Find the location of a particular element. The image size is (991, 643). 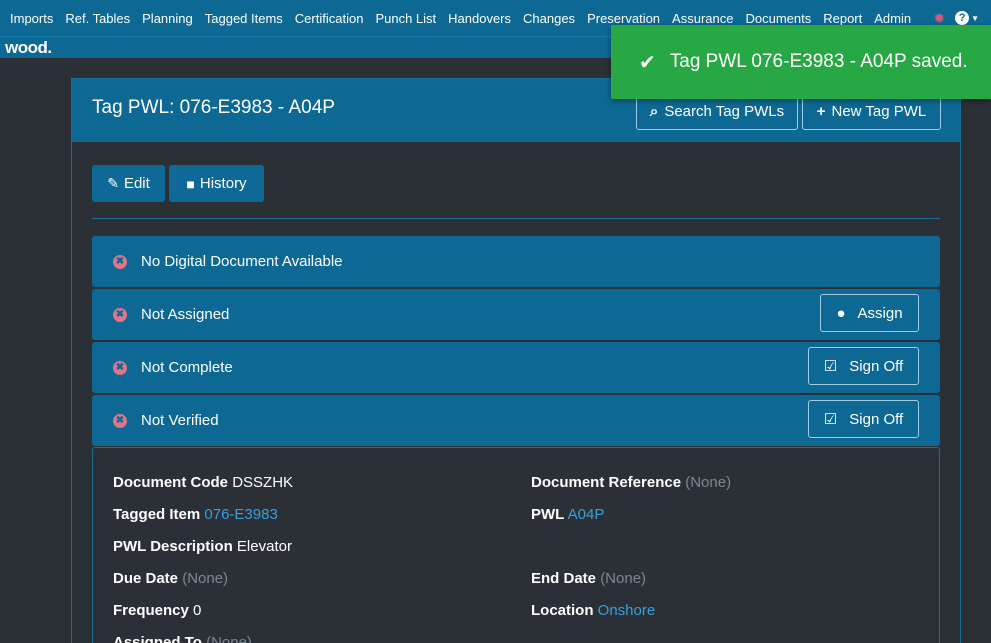

frequency-field: Frequency 0 is located at coordinates (157, 610).